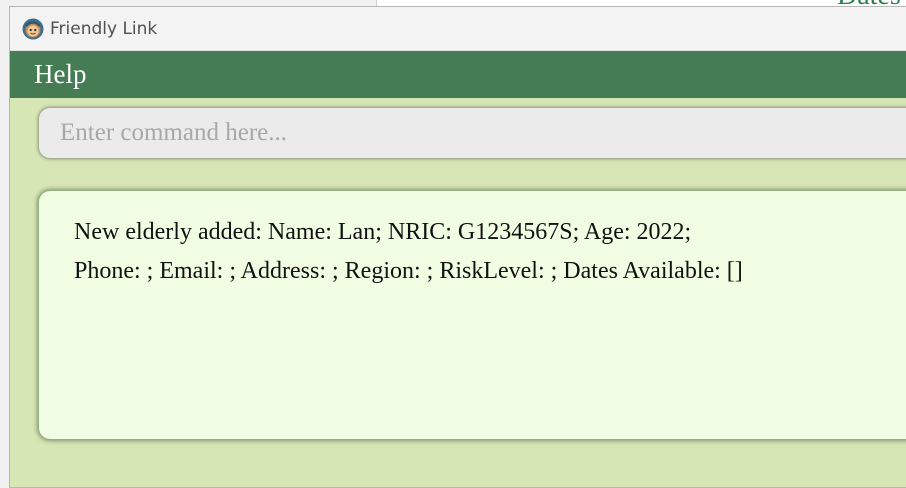  I want to click on command-box, so click(472, 133).